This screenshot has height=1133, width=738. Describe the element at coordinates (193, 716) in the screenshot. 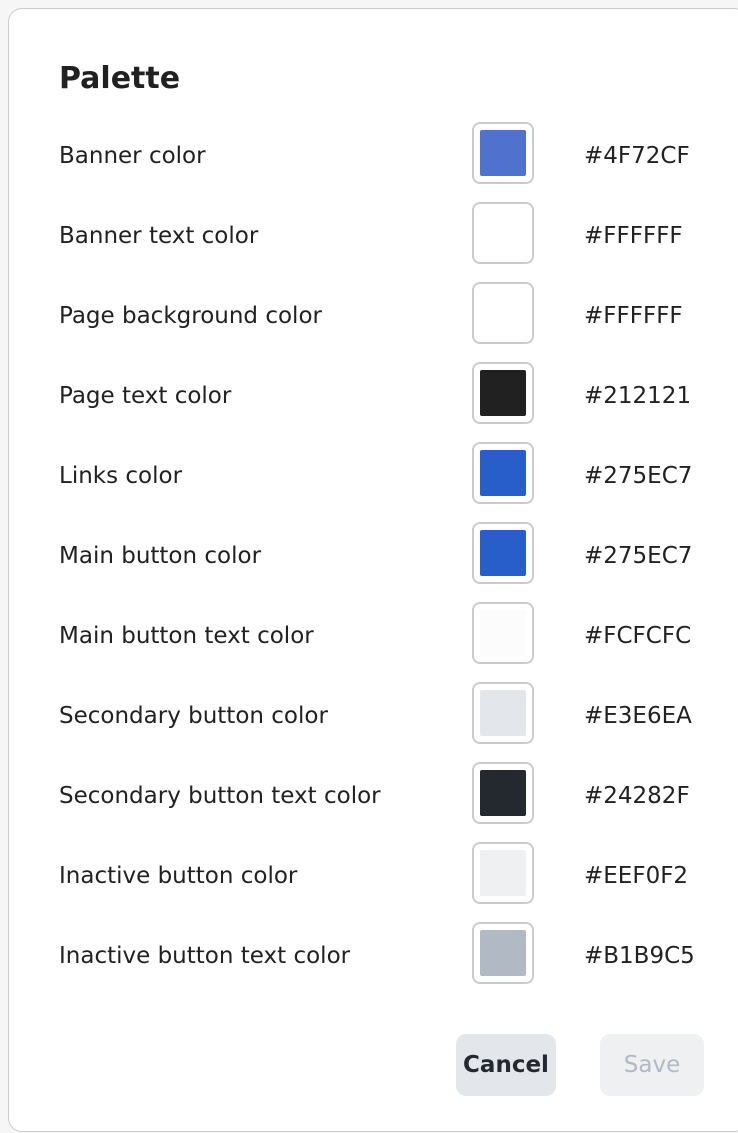

I see `row-label: Secondary button color` at that location.